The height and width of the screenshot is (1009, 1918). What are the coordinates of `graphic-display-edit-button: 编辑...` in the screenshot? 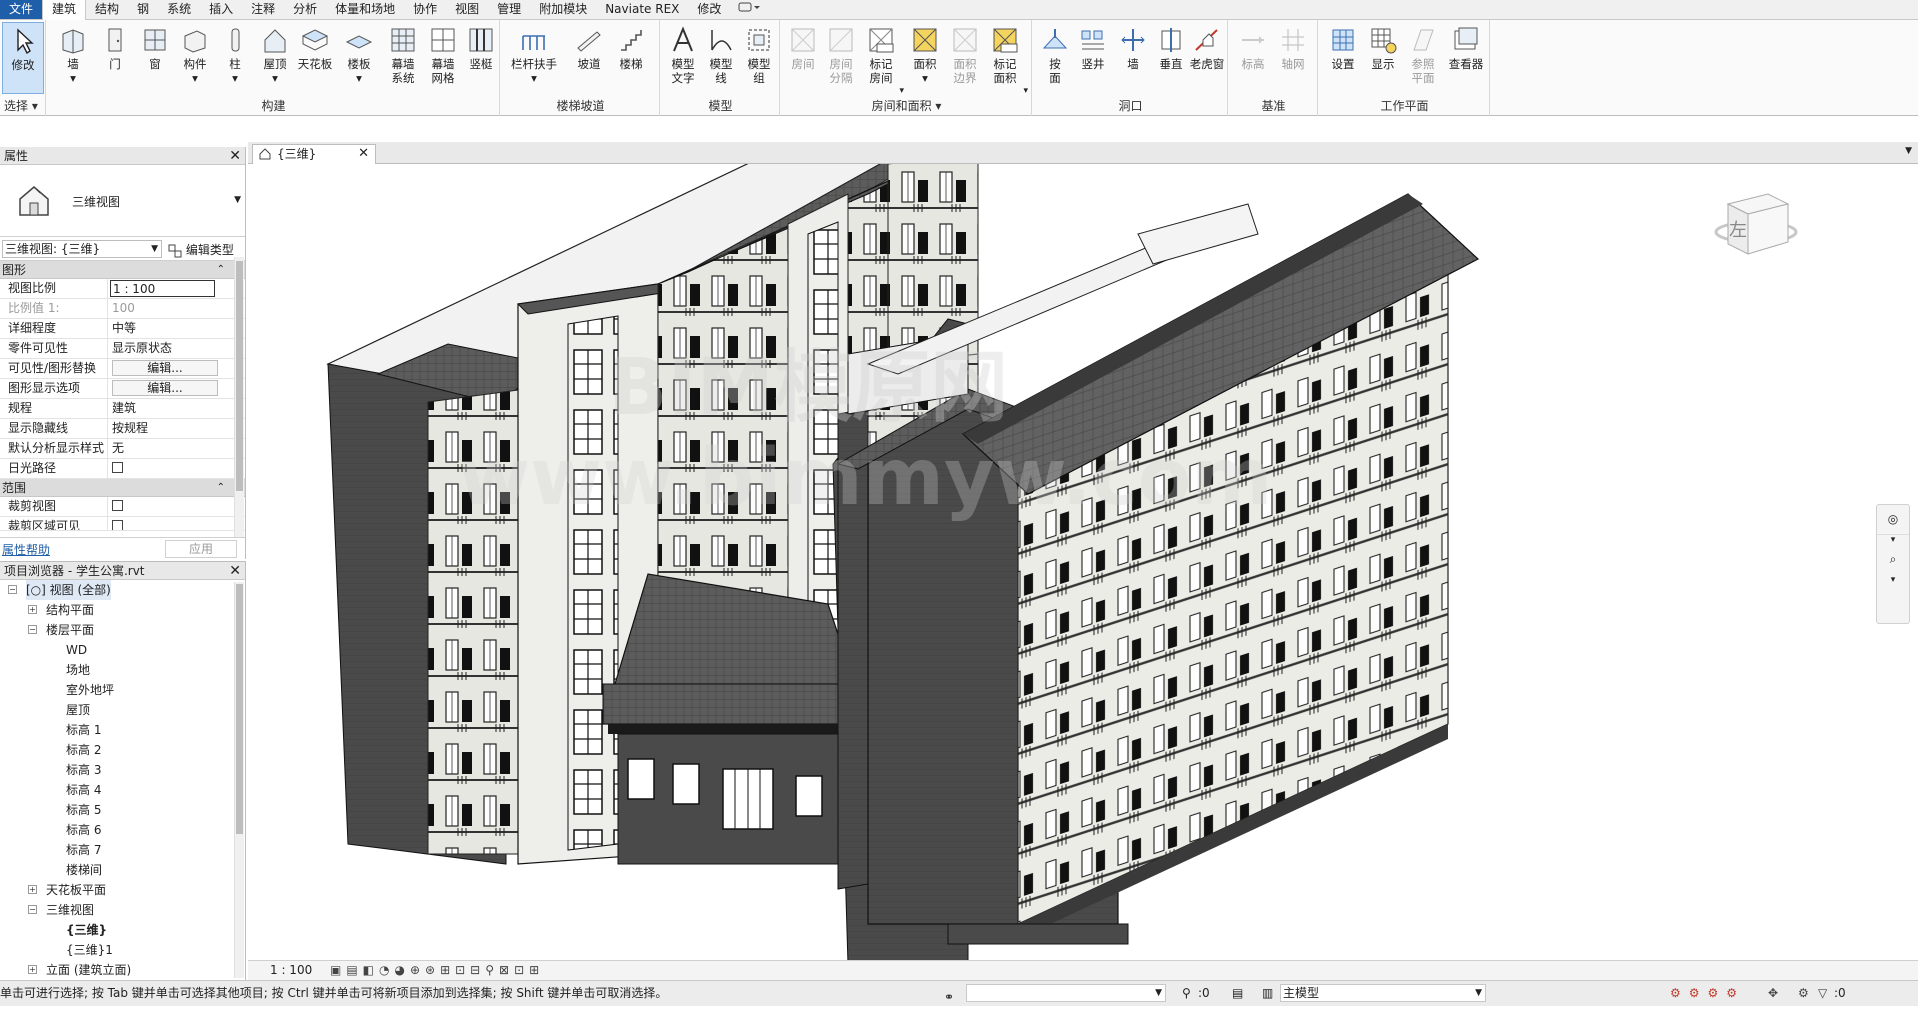 It's located at (165, 388).